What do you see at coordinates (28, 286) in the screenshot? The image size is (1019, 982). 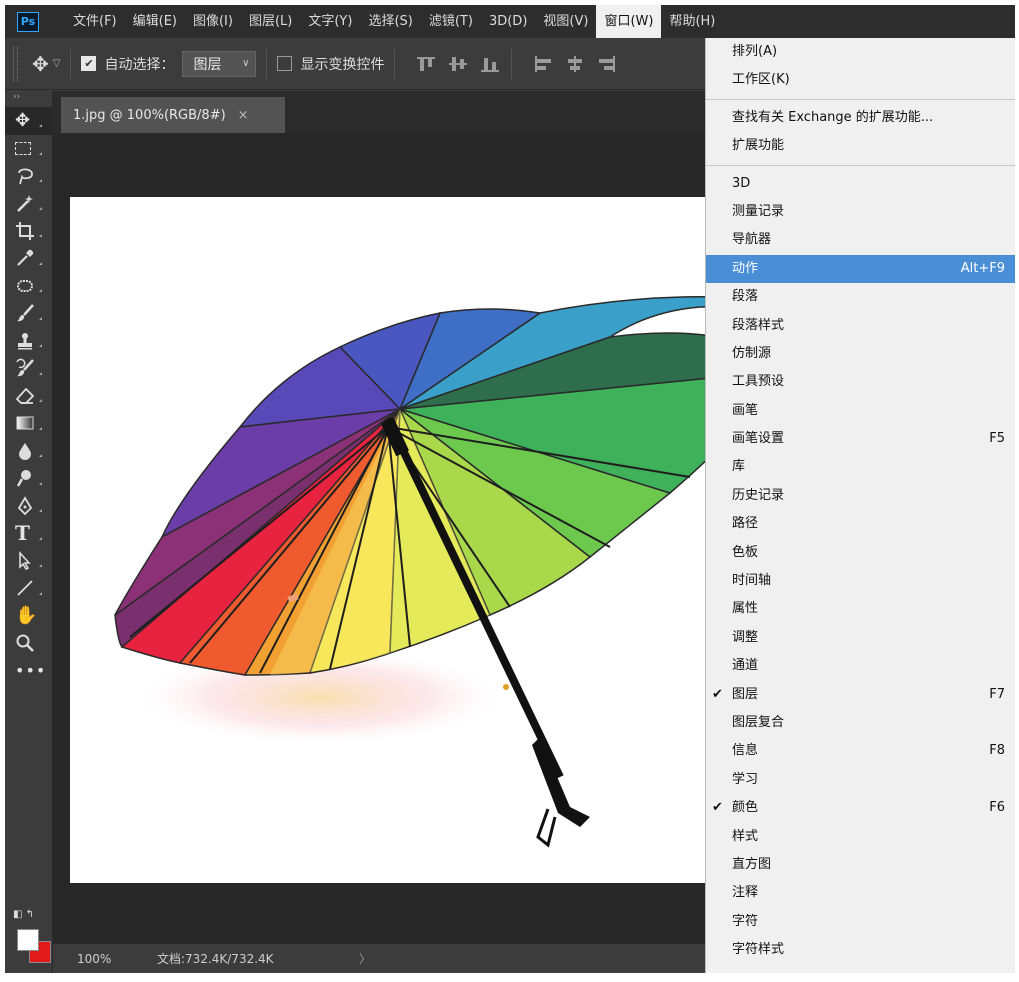 I see `healing-brush-tool-icon` at bounding box center [28, 286].